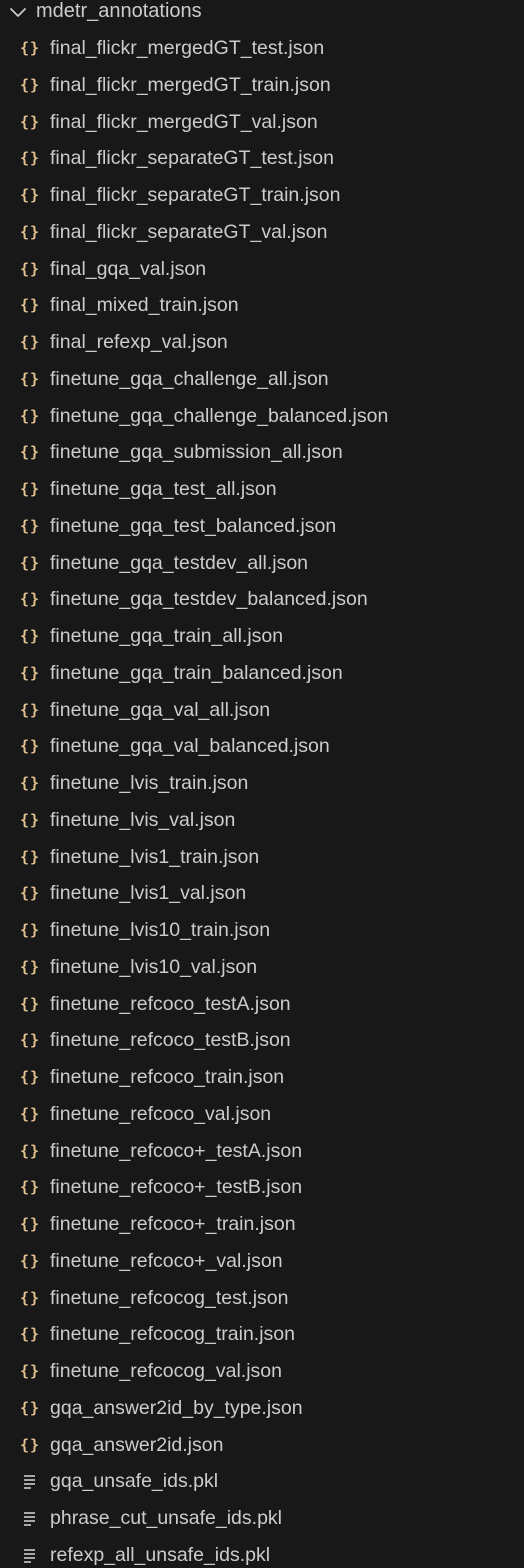  What do you see at coordinates (262, 1298) in the screenshot?
I see `file-item: {} finetune_refcocog_test.json` at bounding box center [262, 1298].